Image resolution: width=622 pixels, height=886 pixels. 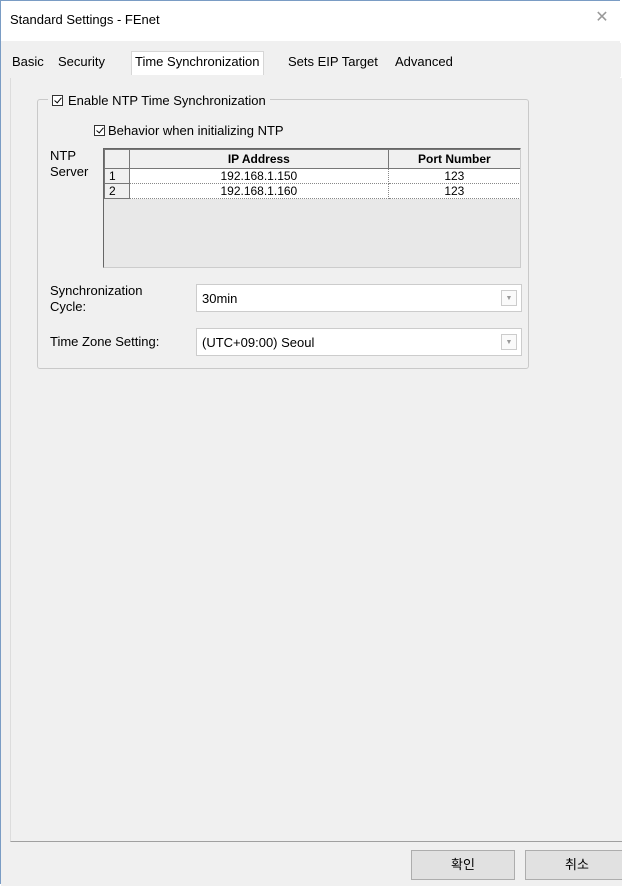 What do you see at coordinates (167, 100) in the screenshot?
I see `enable-ntp-label: Enable NTP Time Synchronization` at bounding box center [167, 100].